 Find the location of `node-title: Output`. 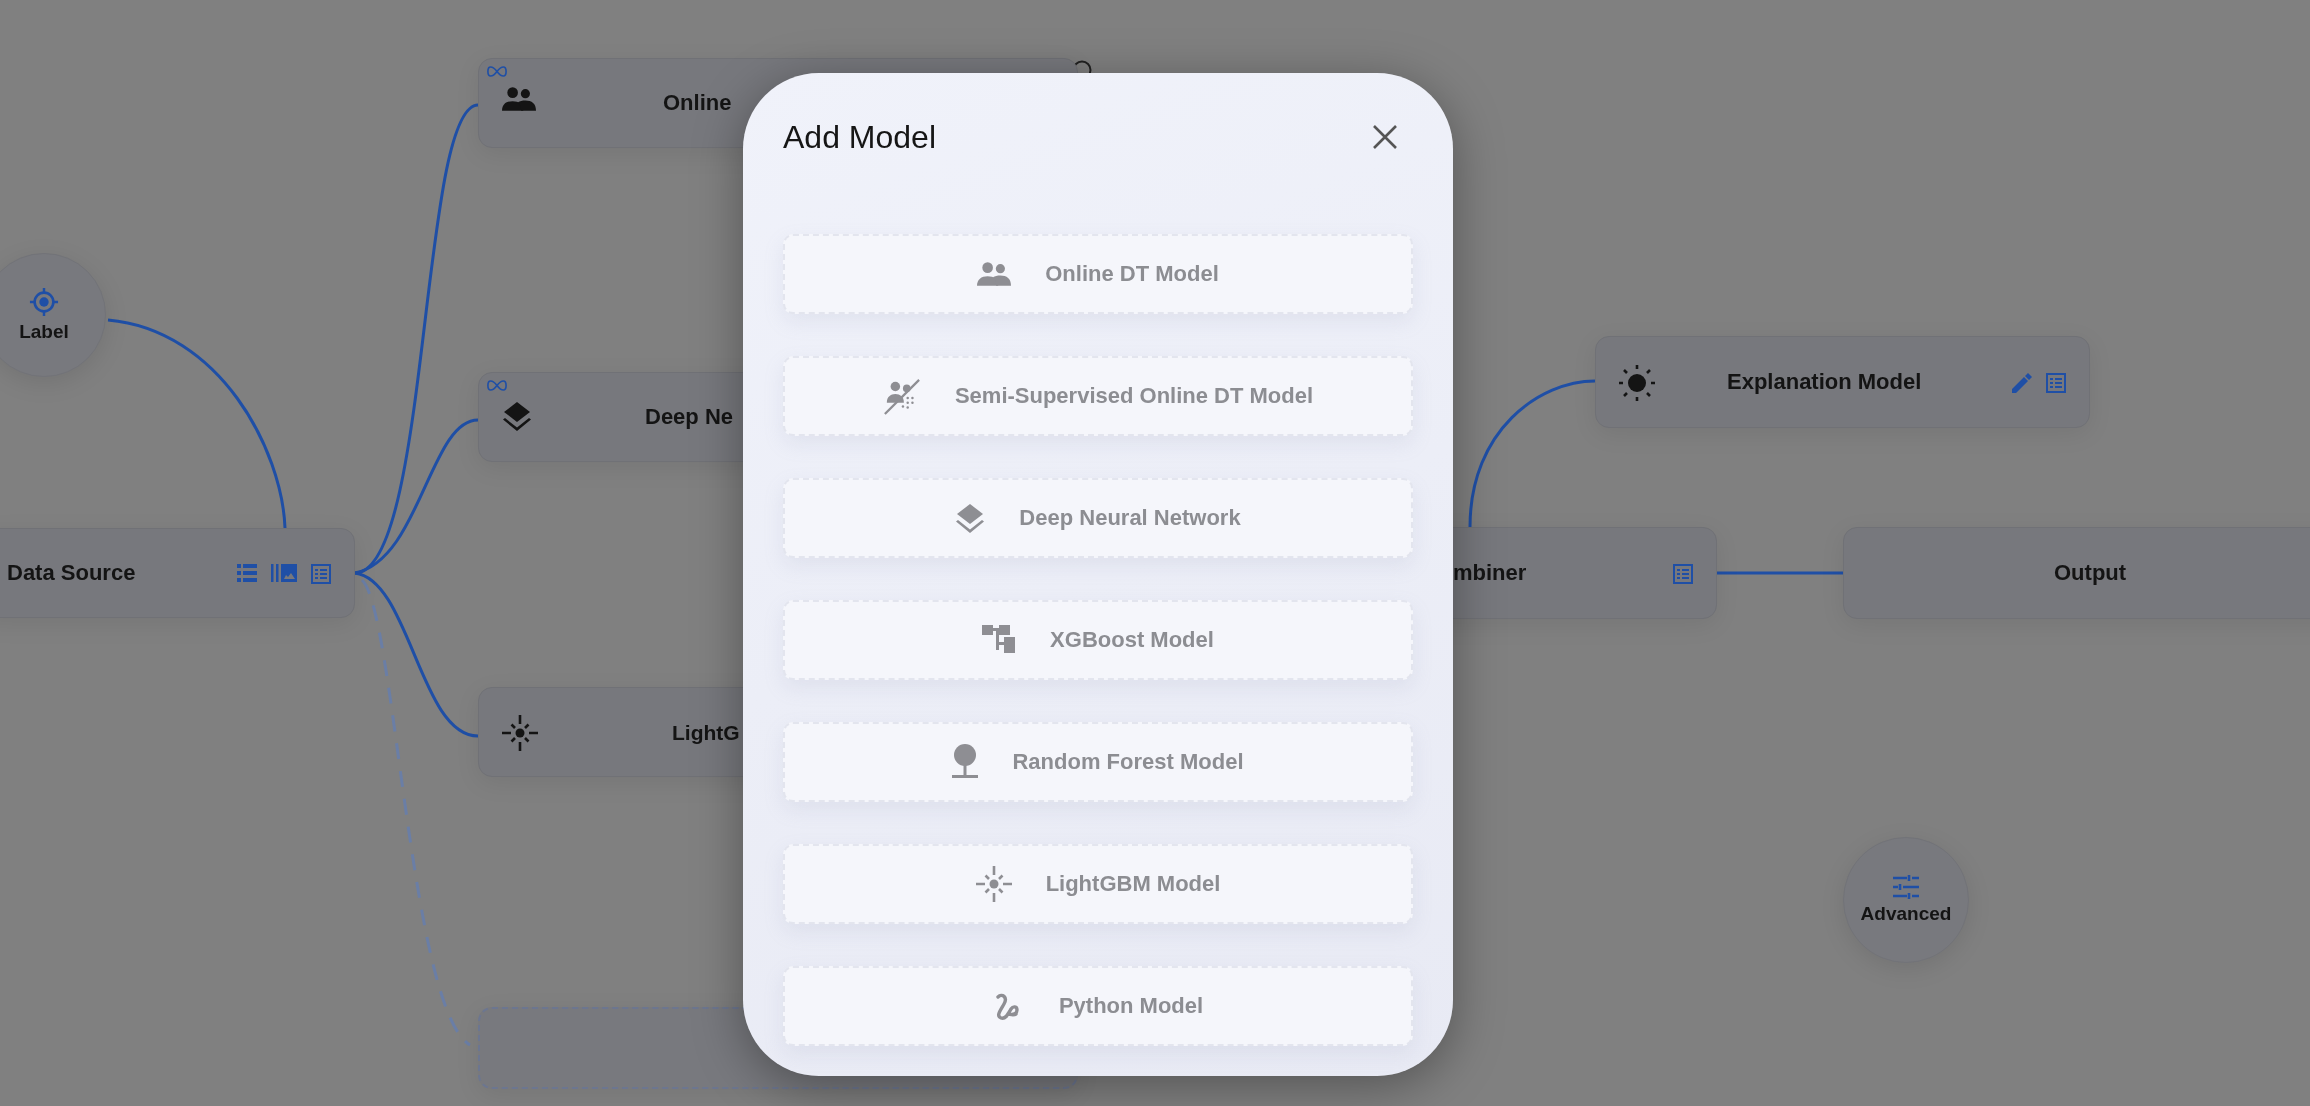

node-title: Output is located at coordinates (2090, 573).